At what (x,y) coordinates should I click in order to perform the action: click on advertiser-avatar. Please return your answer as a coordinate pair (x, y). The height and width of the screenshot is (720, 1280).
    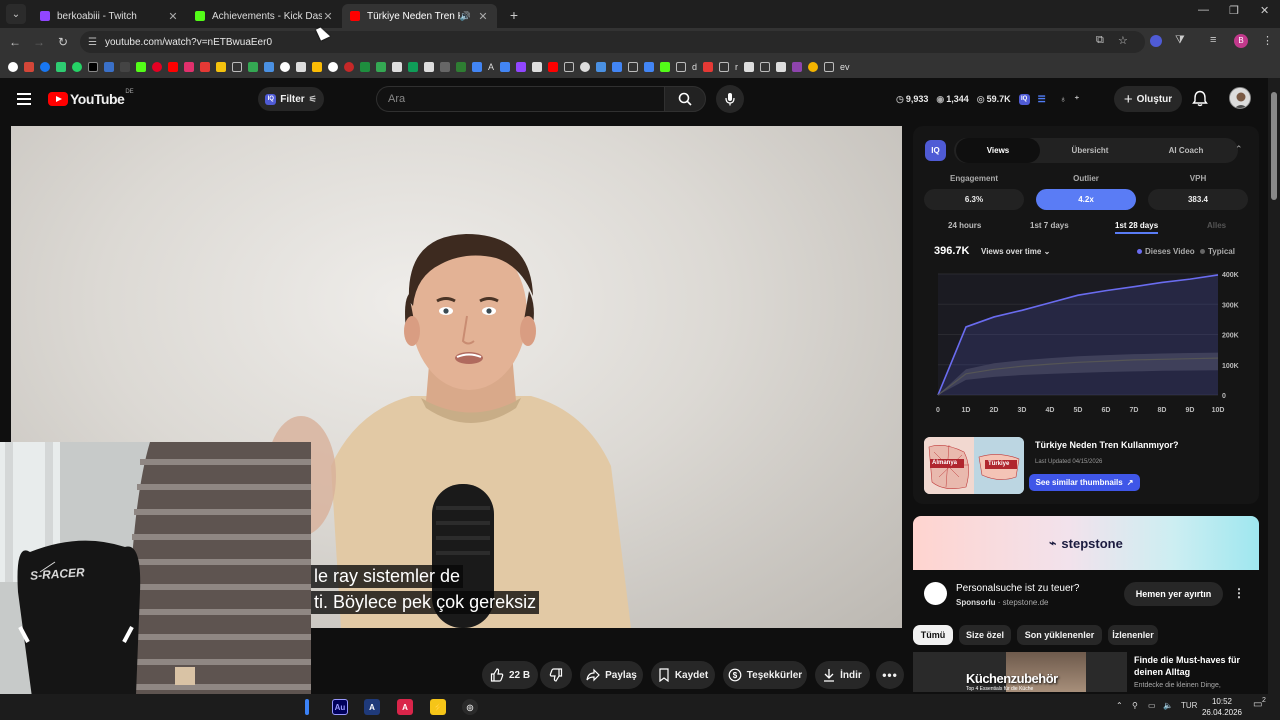
    Looking at the image, I should click on (935, 593).